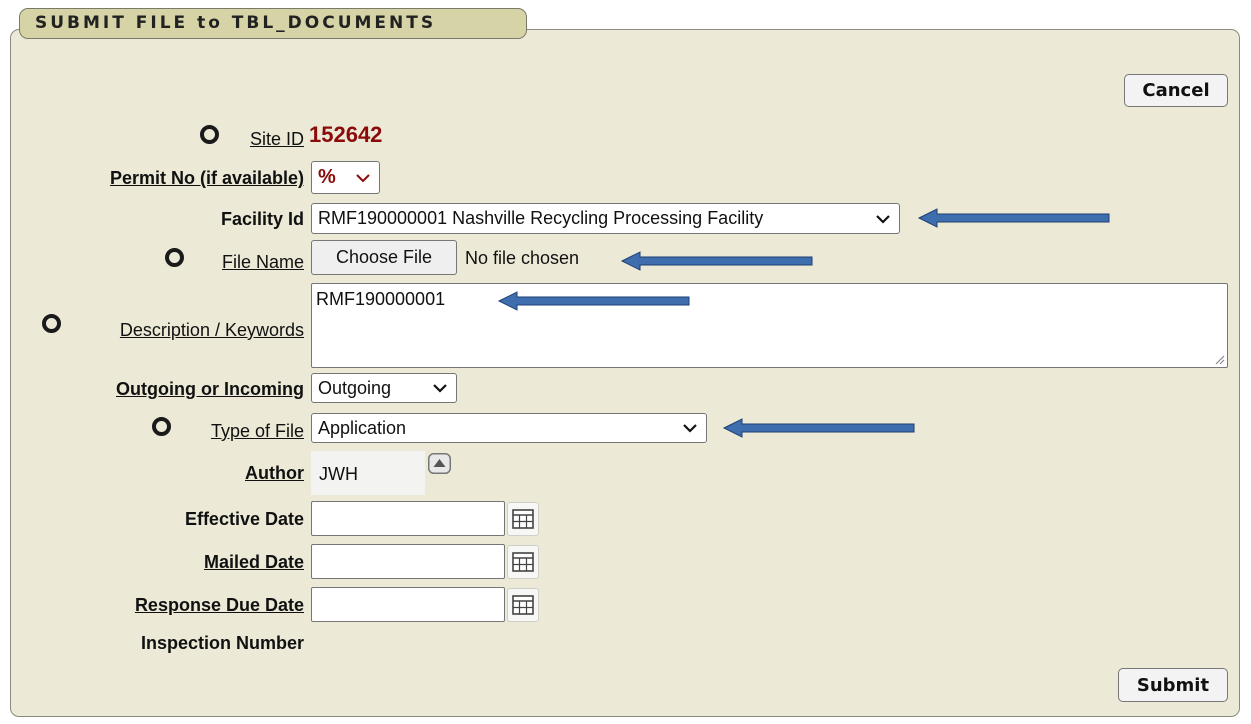 The width and height of the screenshot is (1251, 724). What do you see at coordinates (384, 257) in the screenshot?
I see `choose-file-button: Choose File` at bounding box center [384, 257].